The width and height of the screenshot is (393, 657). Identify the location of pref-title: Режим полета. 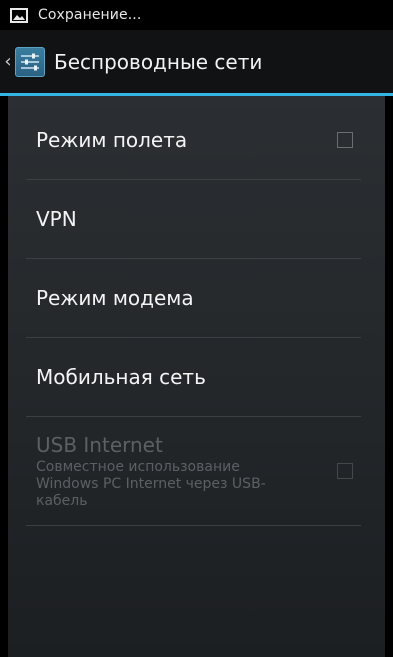
(112, 140).